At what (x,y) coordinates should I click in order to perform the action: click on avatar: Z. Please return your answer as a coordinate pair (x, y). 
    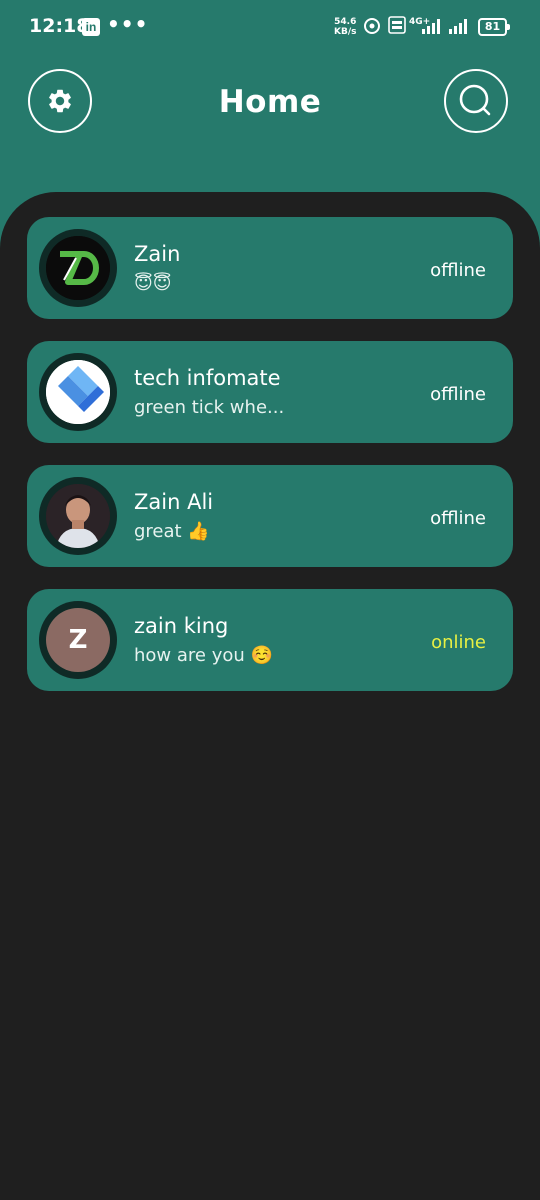
    Looking at the image, I should click on (78, 640).